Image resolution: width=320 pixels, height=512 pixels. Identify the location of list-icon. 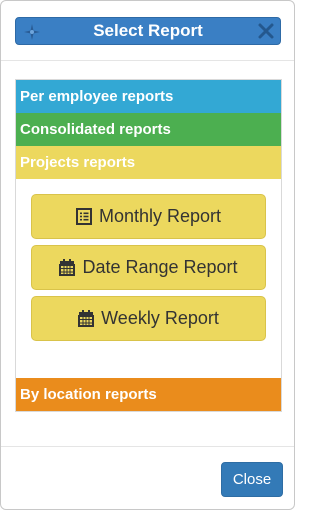
(83, 216).